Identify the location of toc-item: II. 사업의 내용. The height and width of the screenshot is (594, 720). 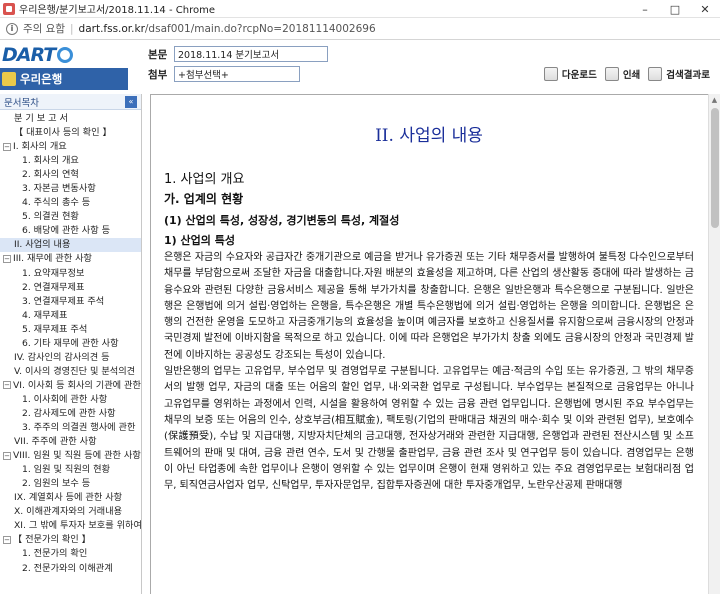
(70, 245).